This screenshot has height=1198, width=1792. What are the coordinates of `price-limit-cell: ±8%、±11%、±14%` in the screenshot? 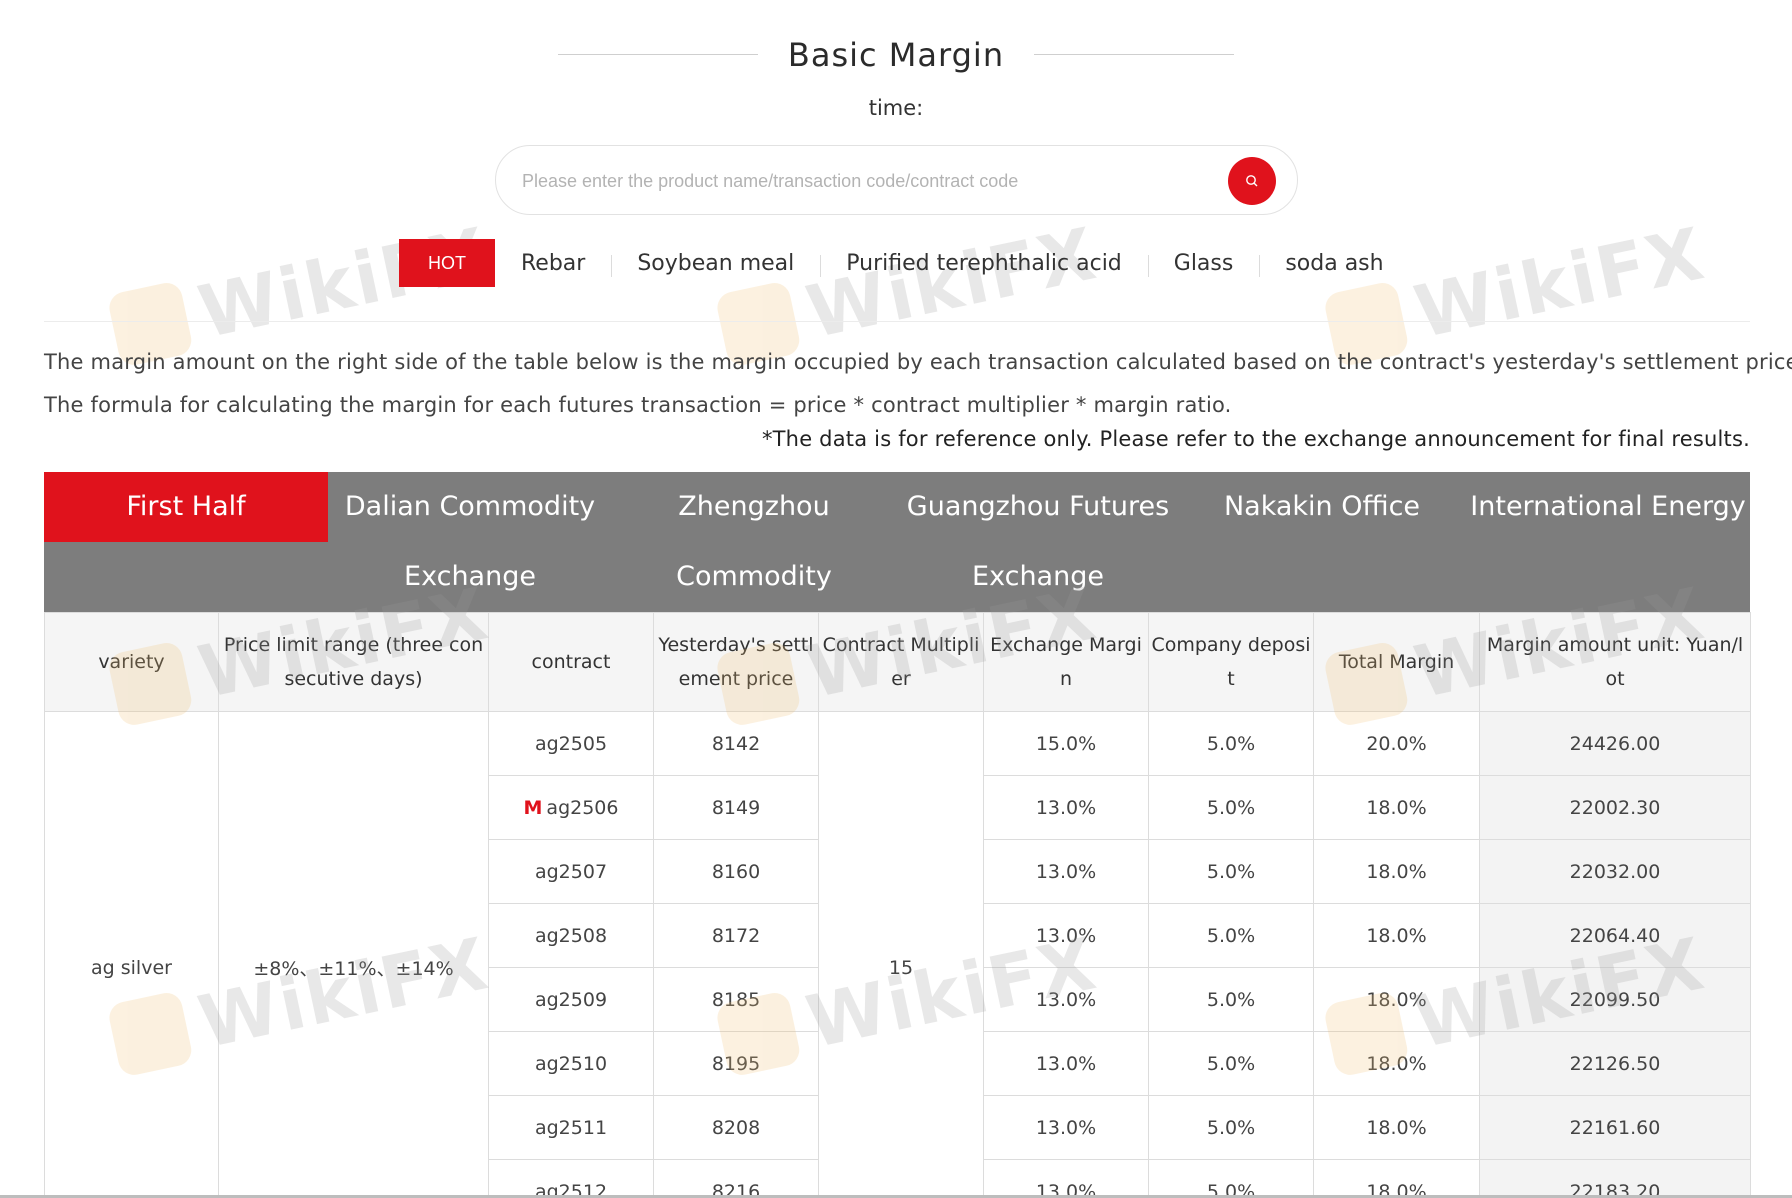 It's located at (353, 954).